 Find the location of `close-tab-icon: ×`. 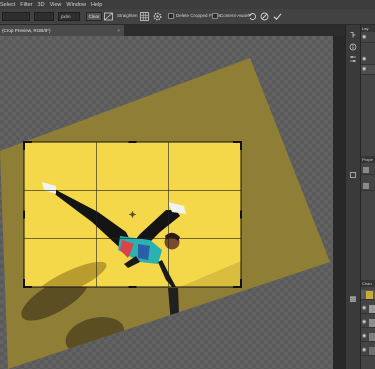

close-tab-icon: × is located at coordinates (118, 30).